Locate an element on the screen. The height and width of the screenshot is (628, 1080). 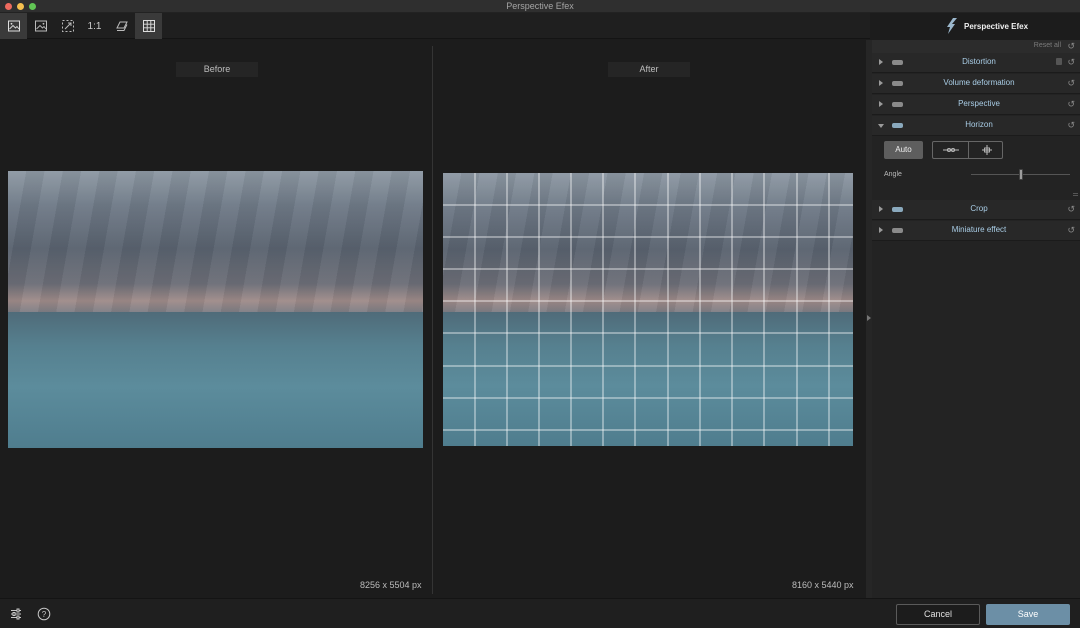
horizon-point-tool-button is located at coordinates (986, 150).